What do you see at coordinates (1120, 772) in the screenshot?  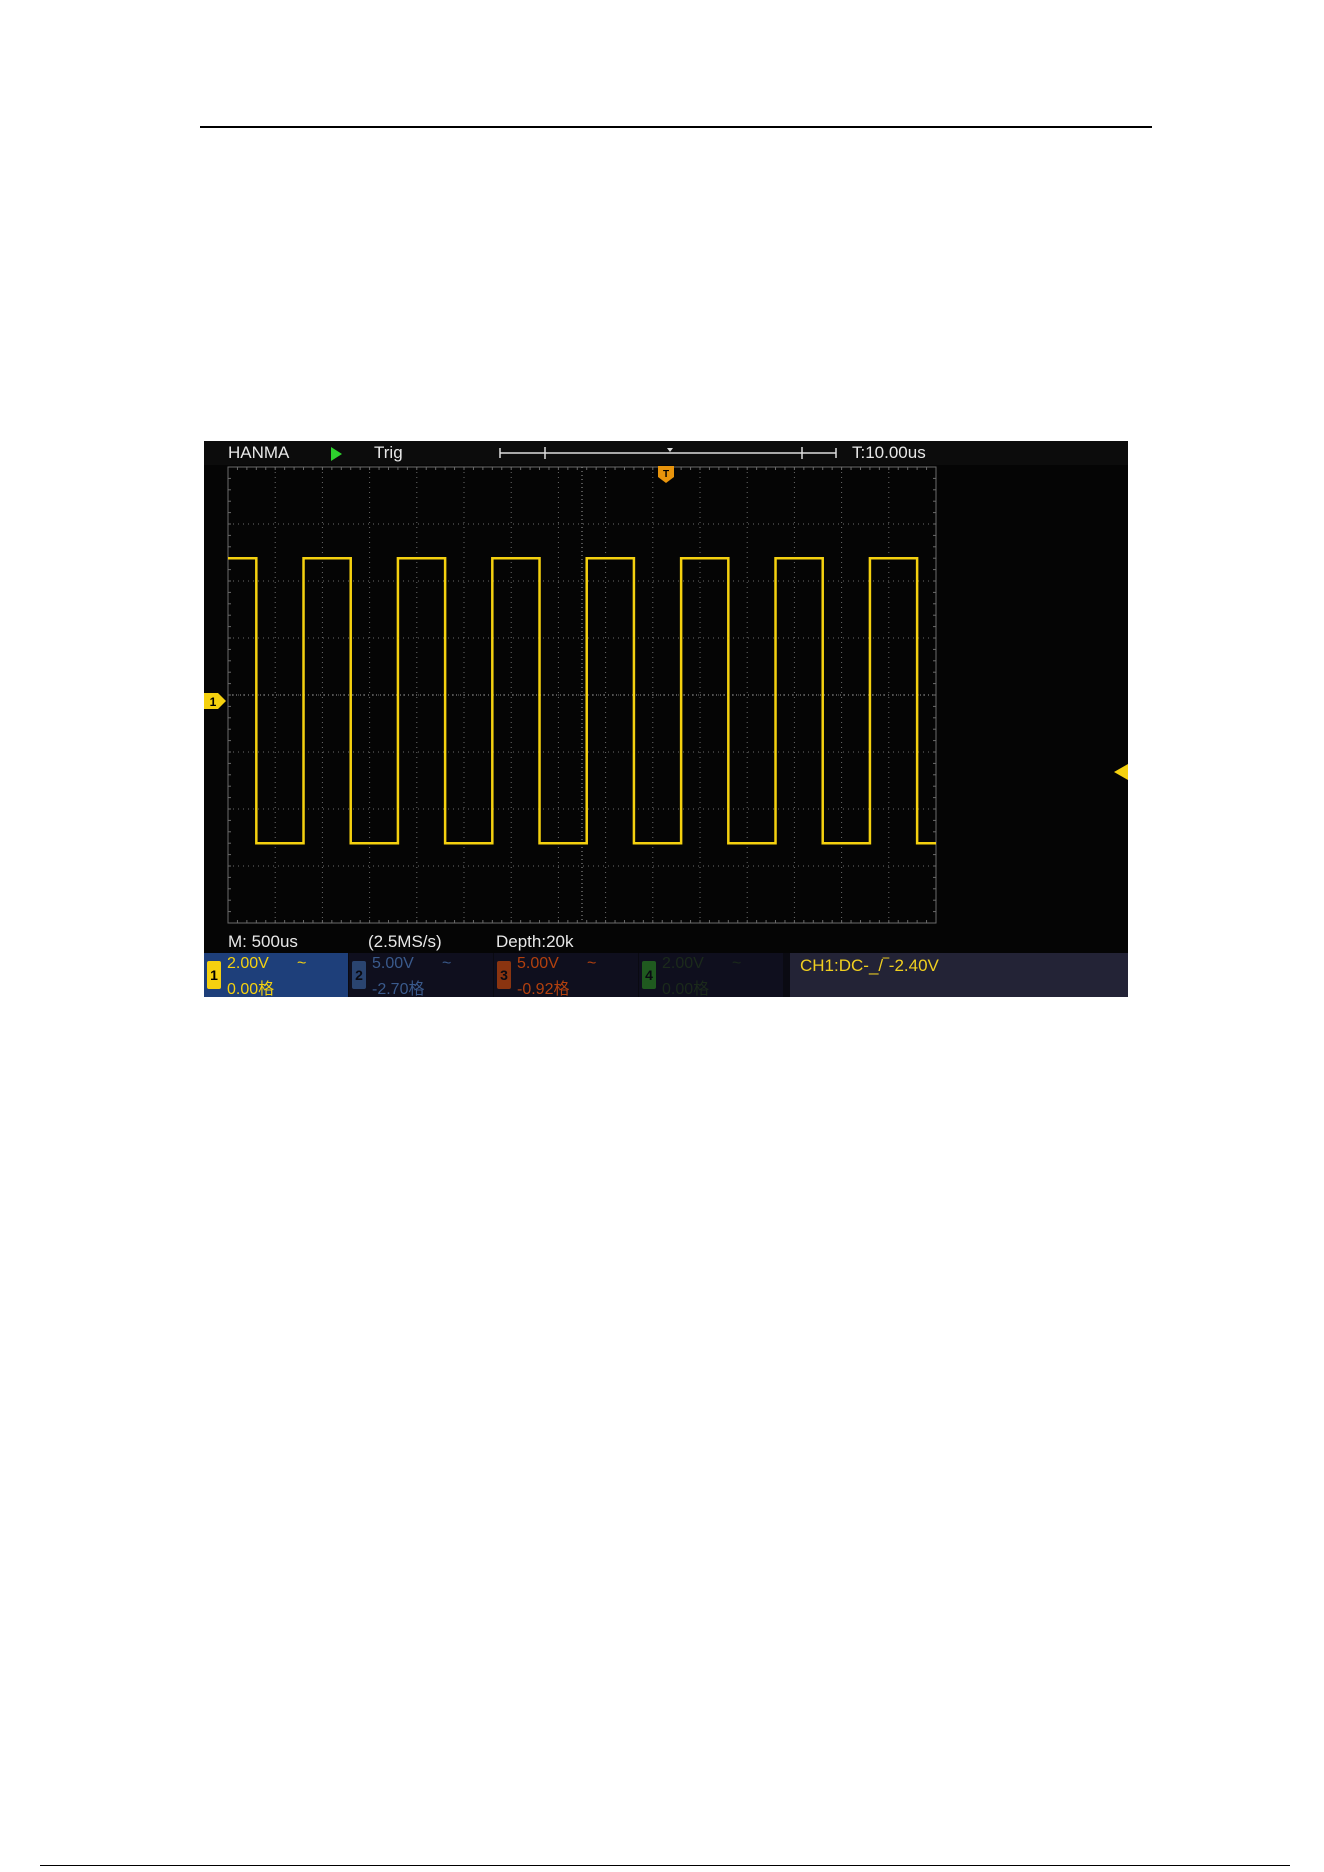 I see `trigger-level-marker` at bounding box center [1120, 772].